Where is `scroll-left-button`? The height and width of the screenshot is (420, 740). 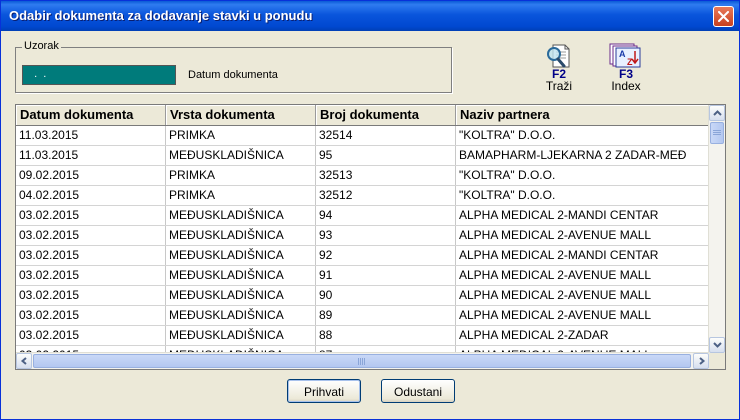
scroll-left-button is located at coordinates (24, 361).